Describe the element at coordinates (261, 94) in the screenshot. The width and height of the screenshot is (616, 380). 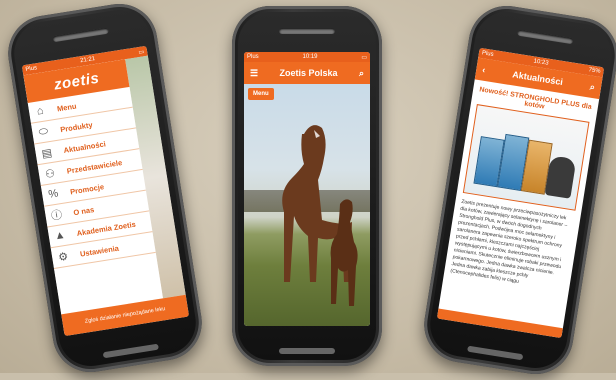
I see `menu-tooltip: Menu` at that location.